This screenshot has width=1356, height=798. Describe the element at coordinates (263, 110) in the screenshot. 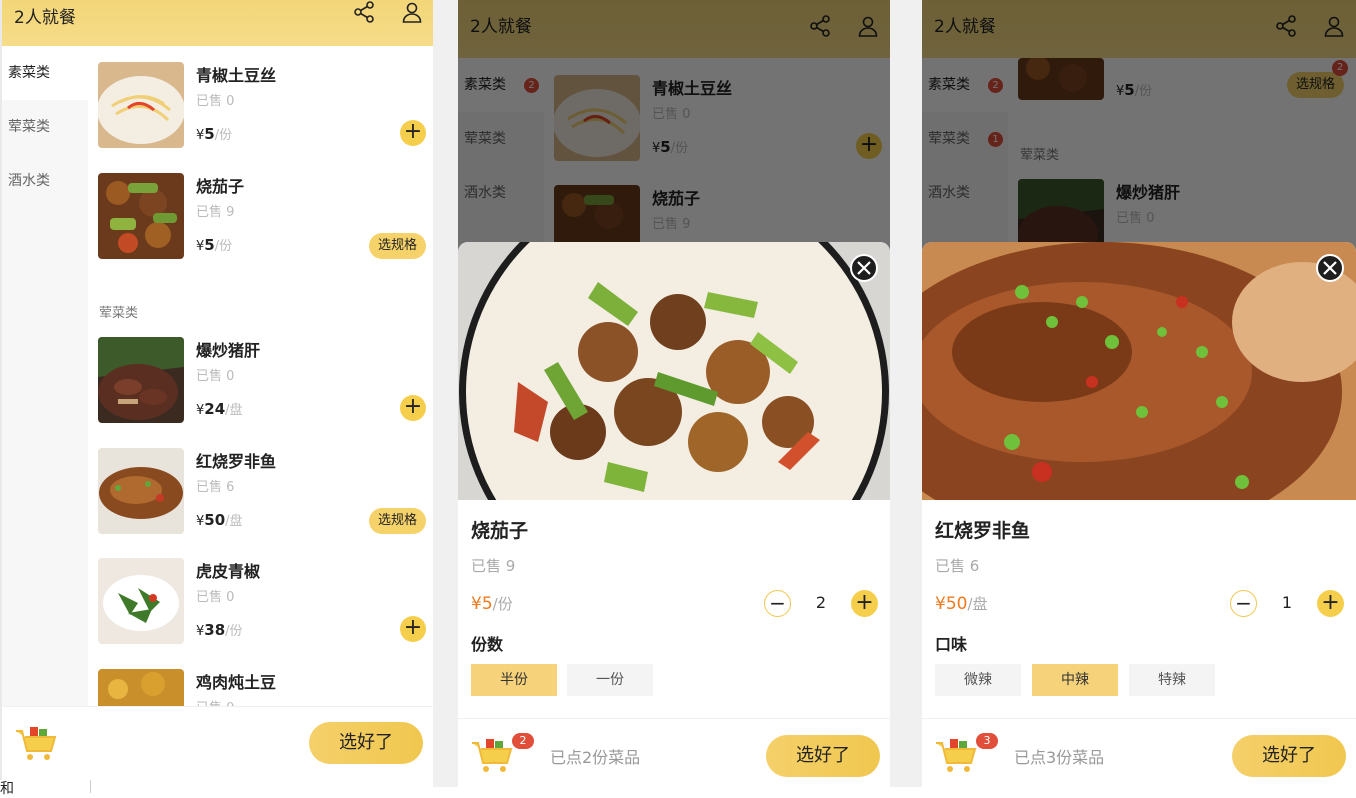

I see `dish-item: 青椒土豆丝 已售 0 ¥5/份 +` at that location.